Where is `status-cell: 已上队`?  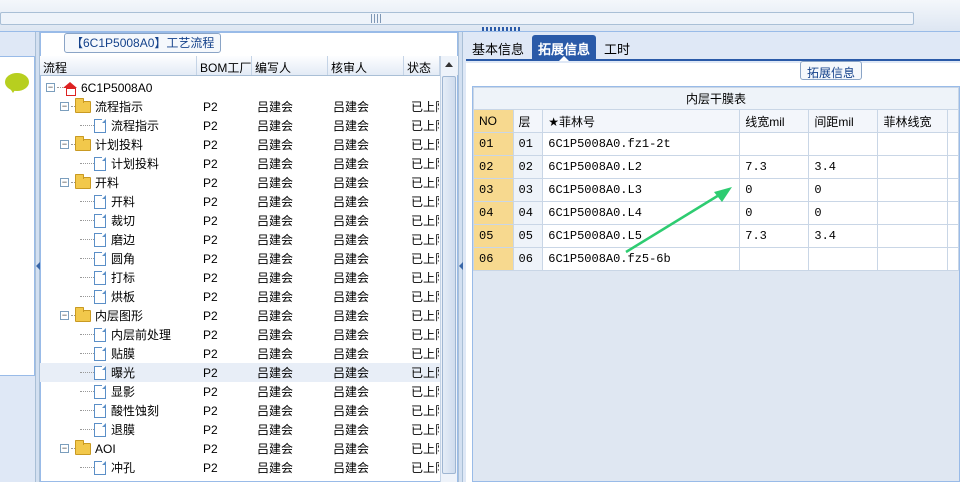 status-cell: 已上队 is located at coordinates (425, 354).